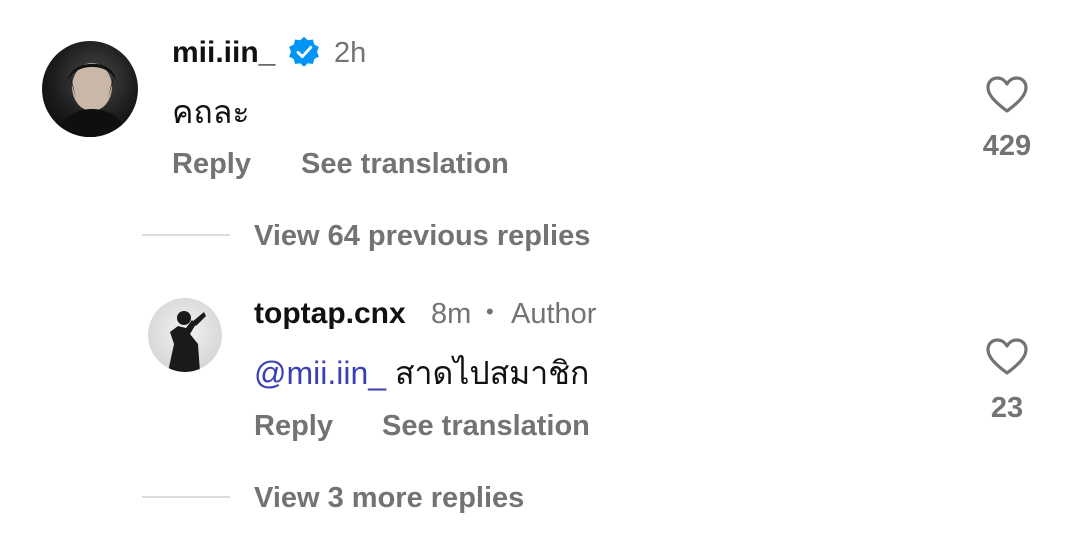  Describe the element at coordinates (211, 112) in the screenshot. I see `comment-text: คถละ` at that location.